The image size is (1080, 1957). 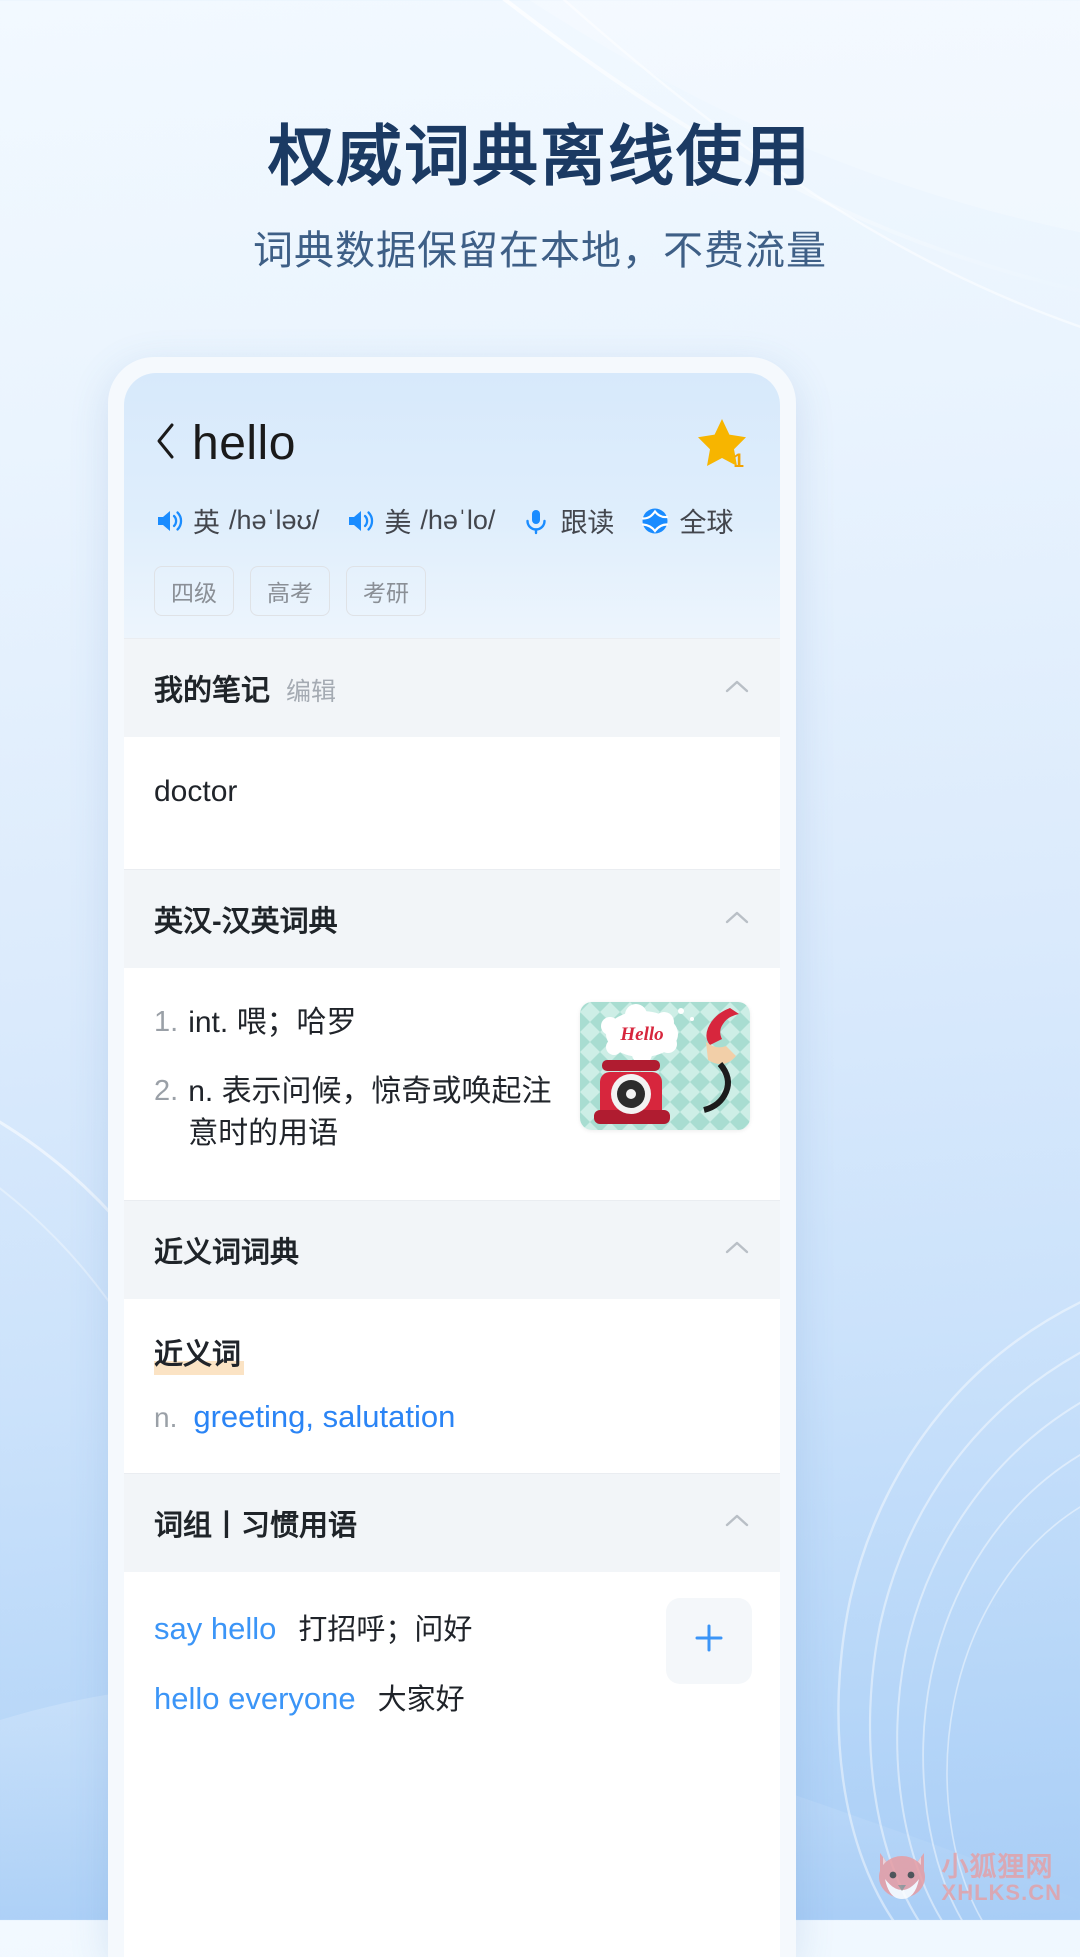 What do you see at coordinates (166, 1417) in the screenshot?
I see `synonym-pos: n.` at bounding box center [166, 1417].